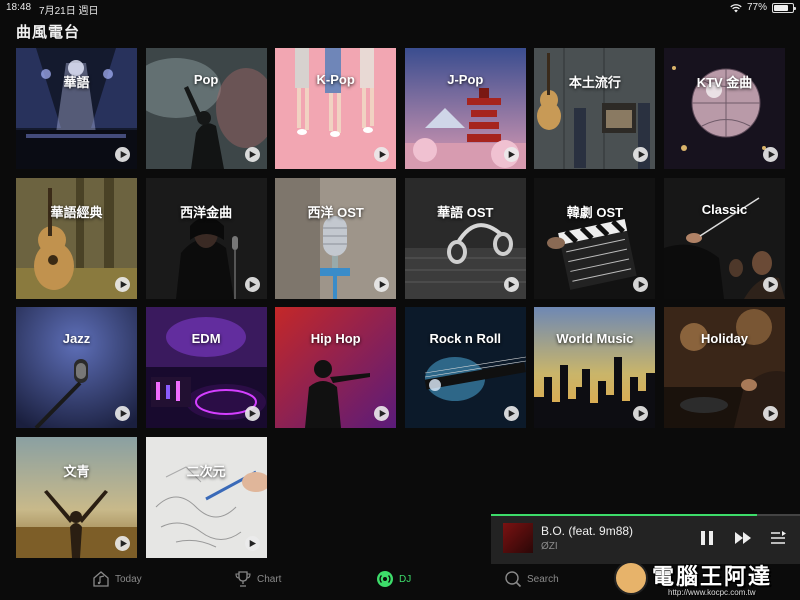  Describe the element at coordinates (465, 79) in the screenshot. I see `tile-label: J-Pop` at that location.